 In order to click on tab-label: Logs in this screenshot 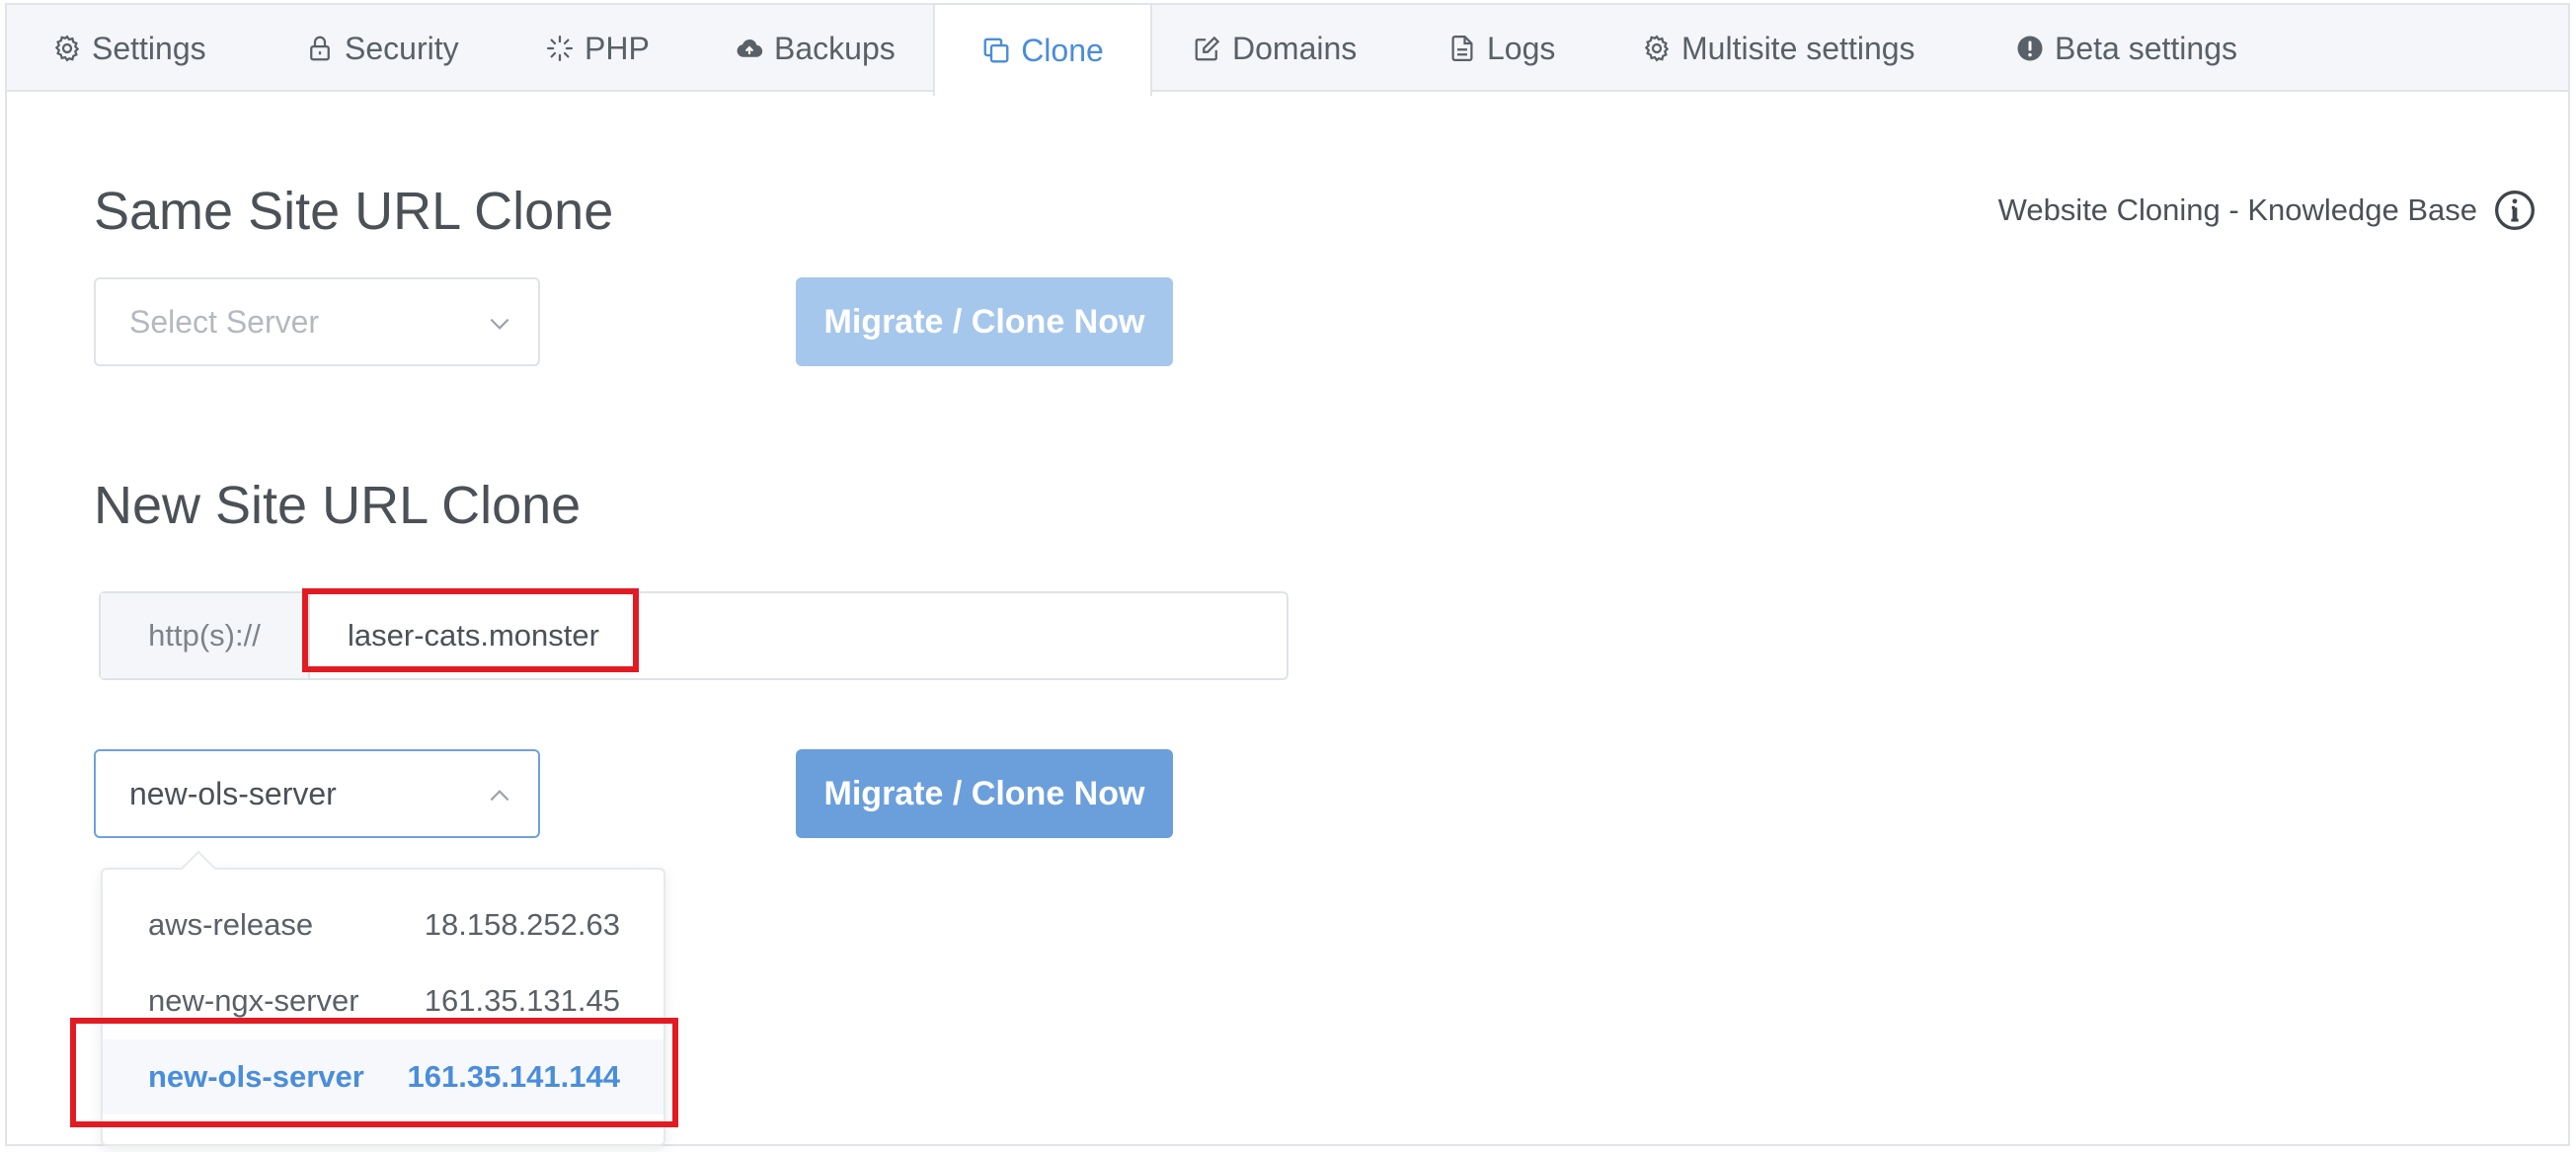, I will do `click(1521, 48)`.